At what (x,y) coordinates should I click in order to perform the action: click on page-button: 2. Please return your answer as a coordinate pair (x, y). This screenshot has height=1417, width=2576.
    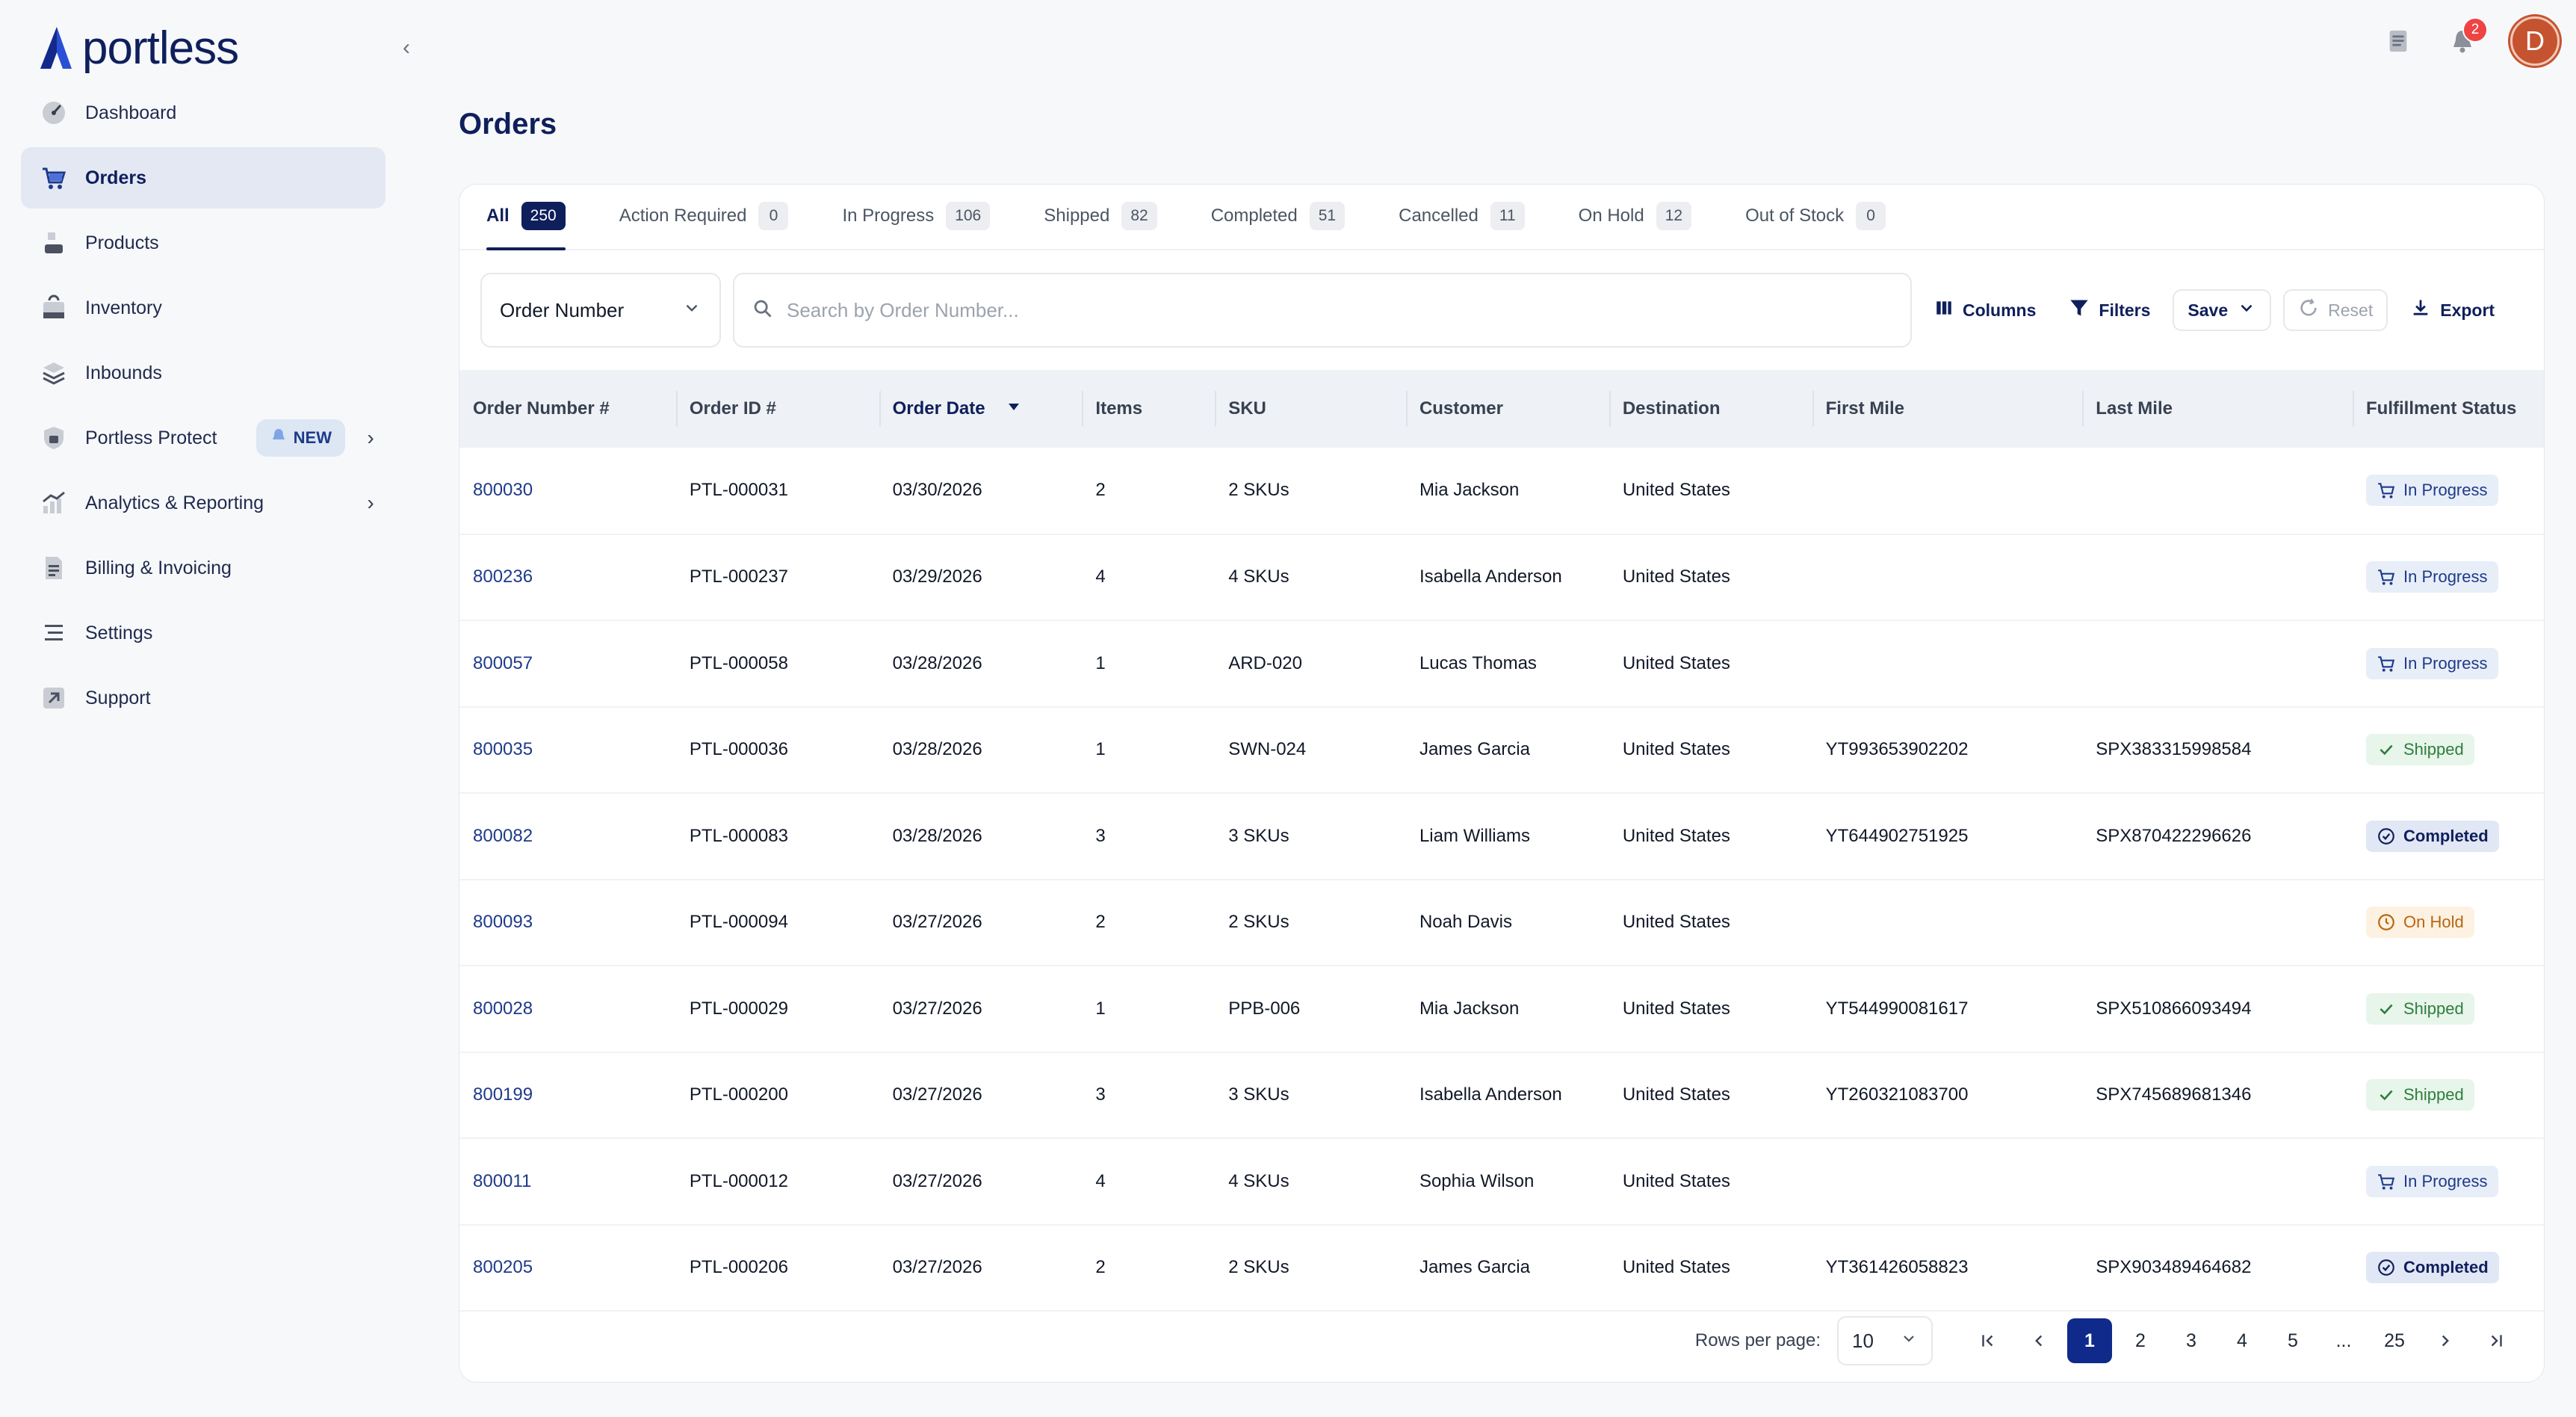
    Looking at the image, I should click on (2140, 1340).